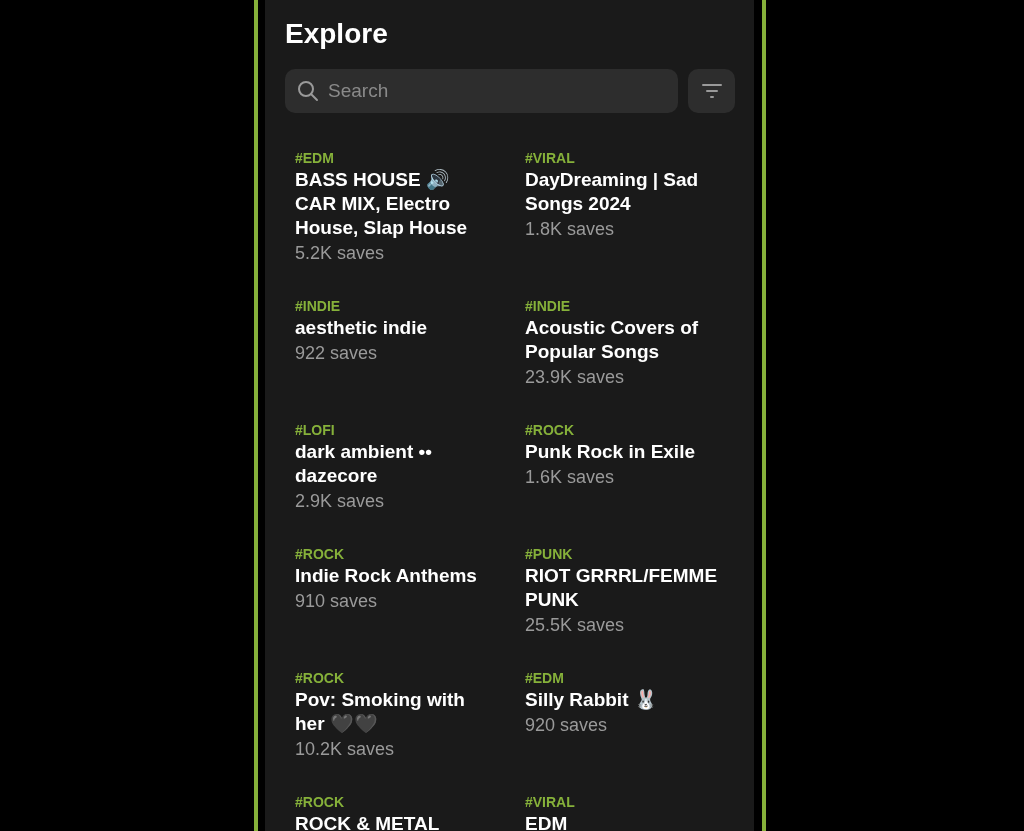  Describe the element at coordinates (336, 601) in the screenshot. I see `save-count: 910 saves` at that location.